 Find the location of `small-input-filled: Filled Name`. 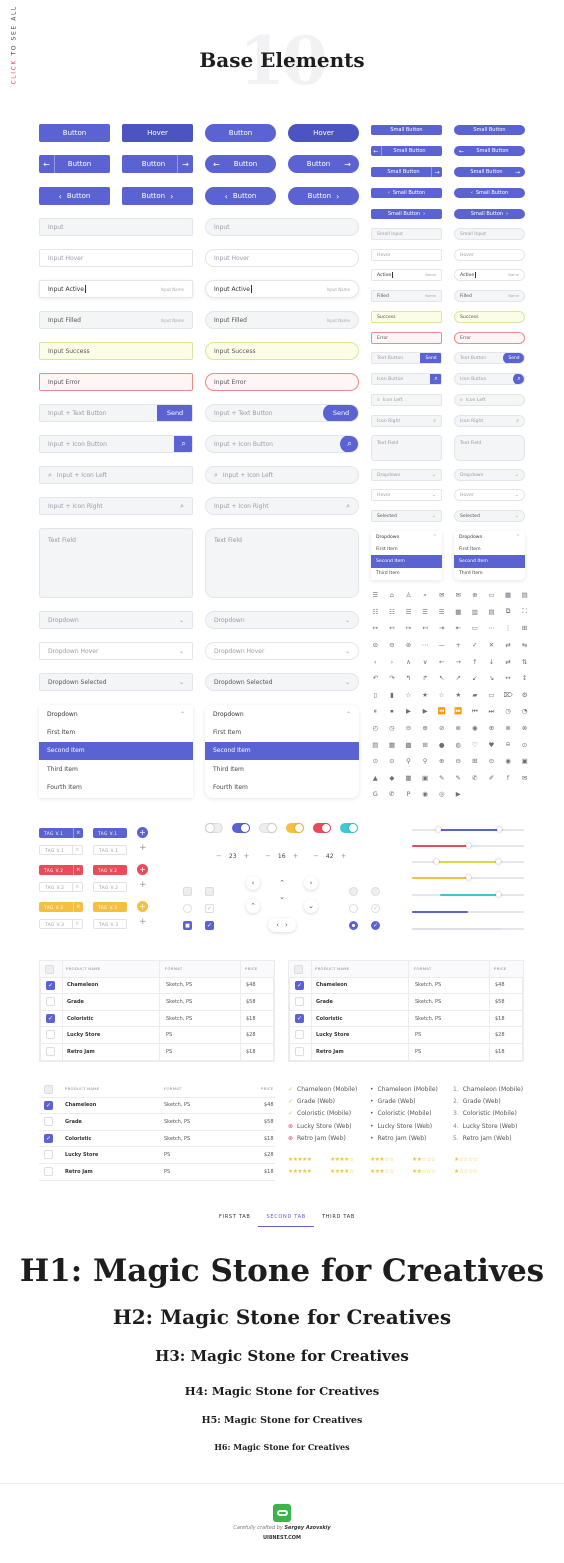

small-input-filled: Filled Name is located at coordinates (406, 296).